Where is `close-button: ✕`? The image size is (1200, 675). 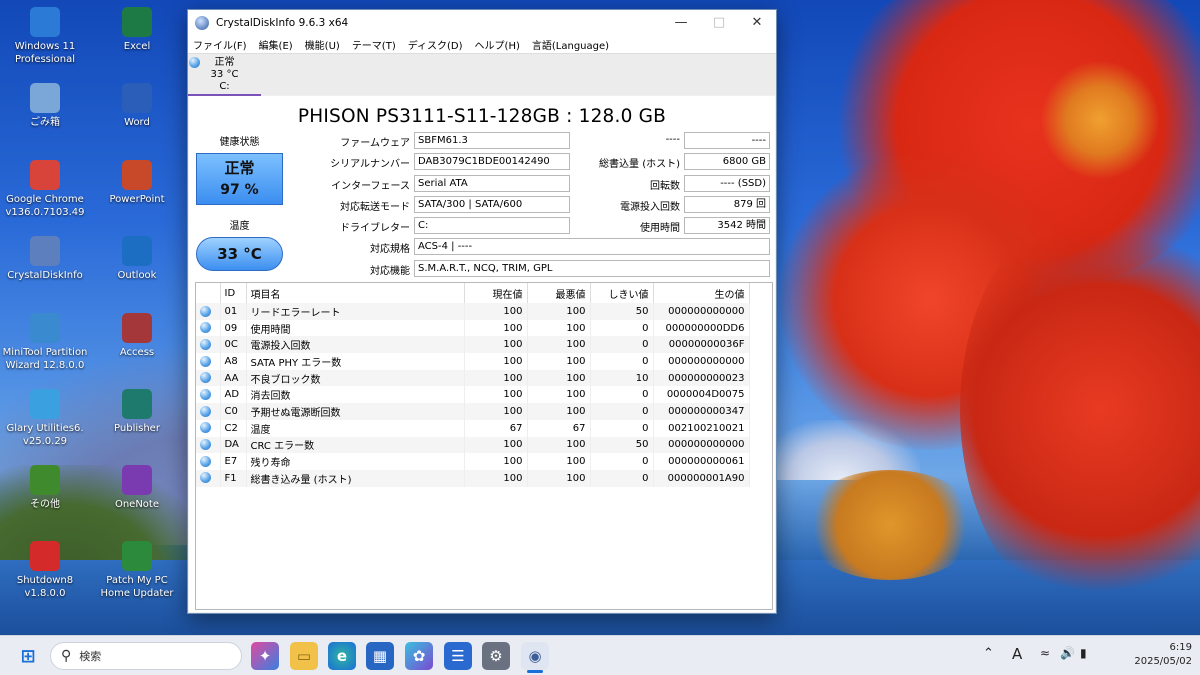 close-button: ✕ is located at coordinates (757, 22).